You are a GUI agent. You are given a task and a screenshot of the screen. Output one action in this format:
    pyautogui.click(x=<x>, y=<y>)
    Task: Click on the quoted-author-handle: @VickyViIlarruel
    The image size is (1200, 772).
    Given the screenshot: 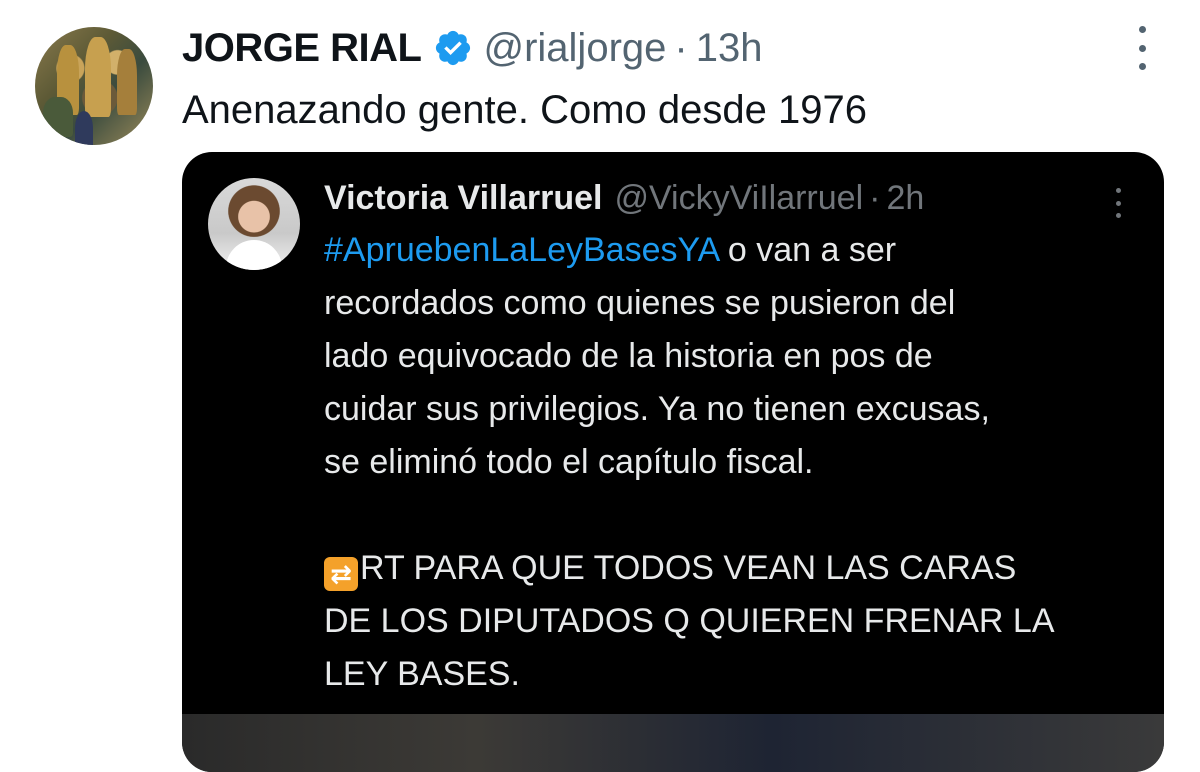 What is the action you would take?
    pyautogui.click(x=739, y=197)
    